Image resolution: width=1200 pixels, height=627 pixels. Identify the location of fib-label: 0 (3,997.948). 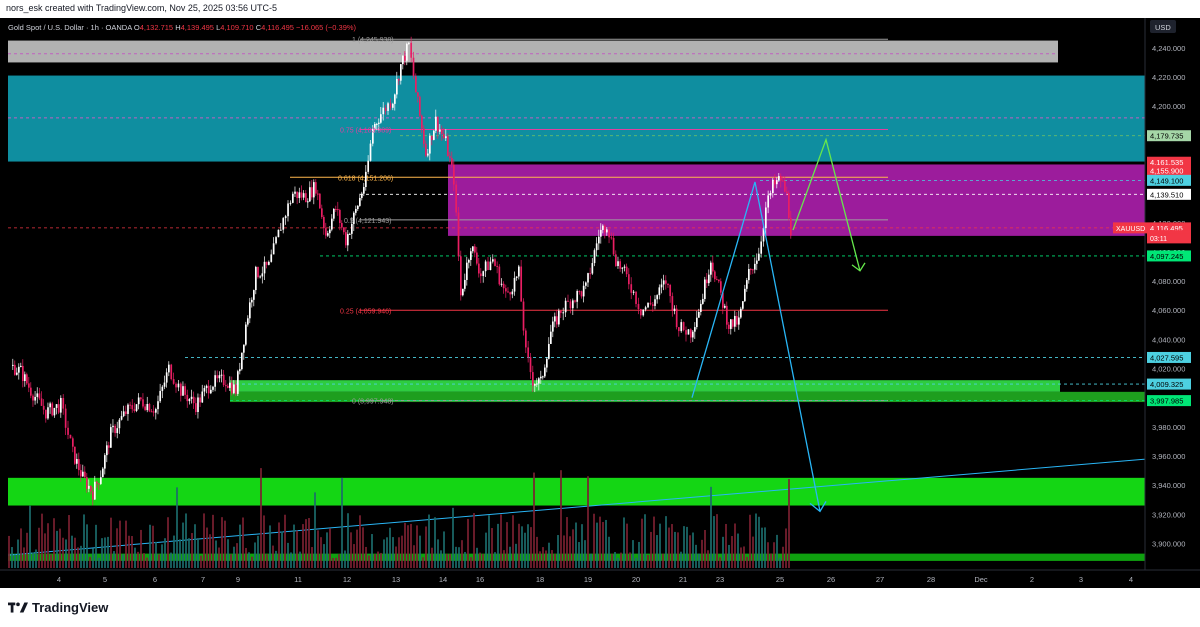
(373, 402).